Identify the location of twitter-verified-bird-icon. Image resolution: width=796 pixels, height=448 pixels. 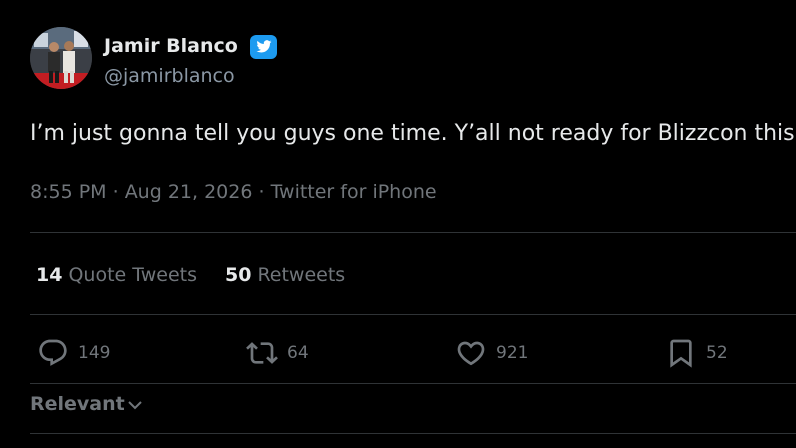
(263, 47).